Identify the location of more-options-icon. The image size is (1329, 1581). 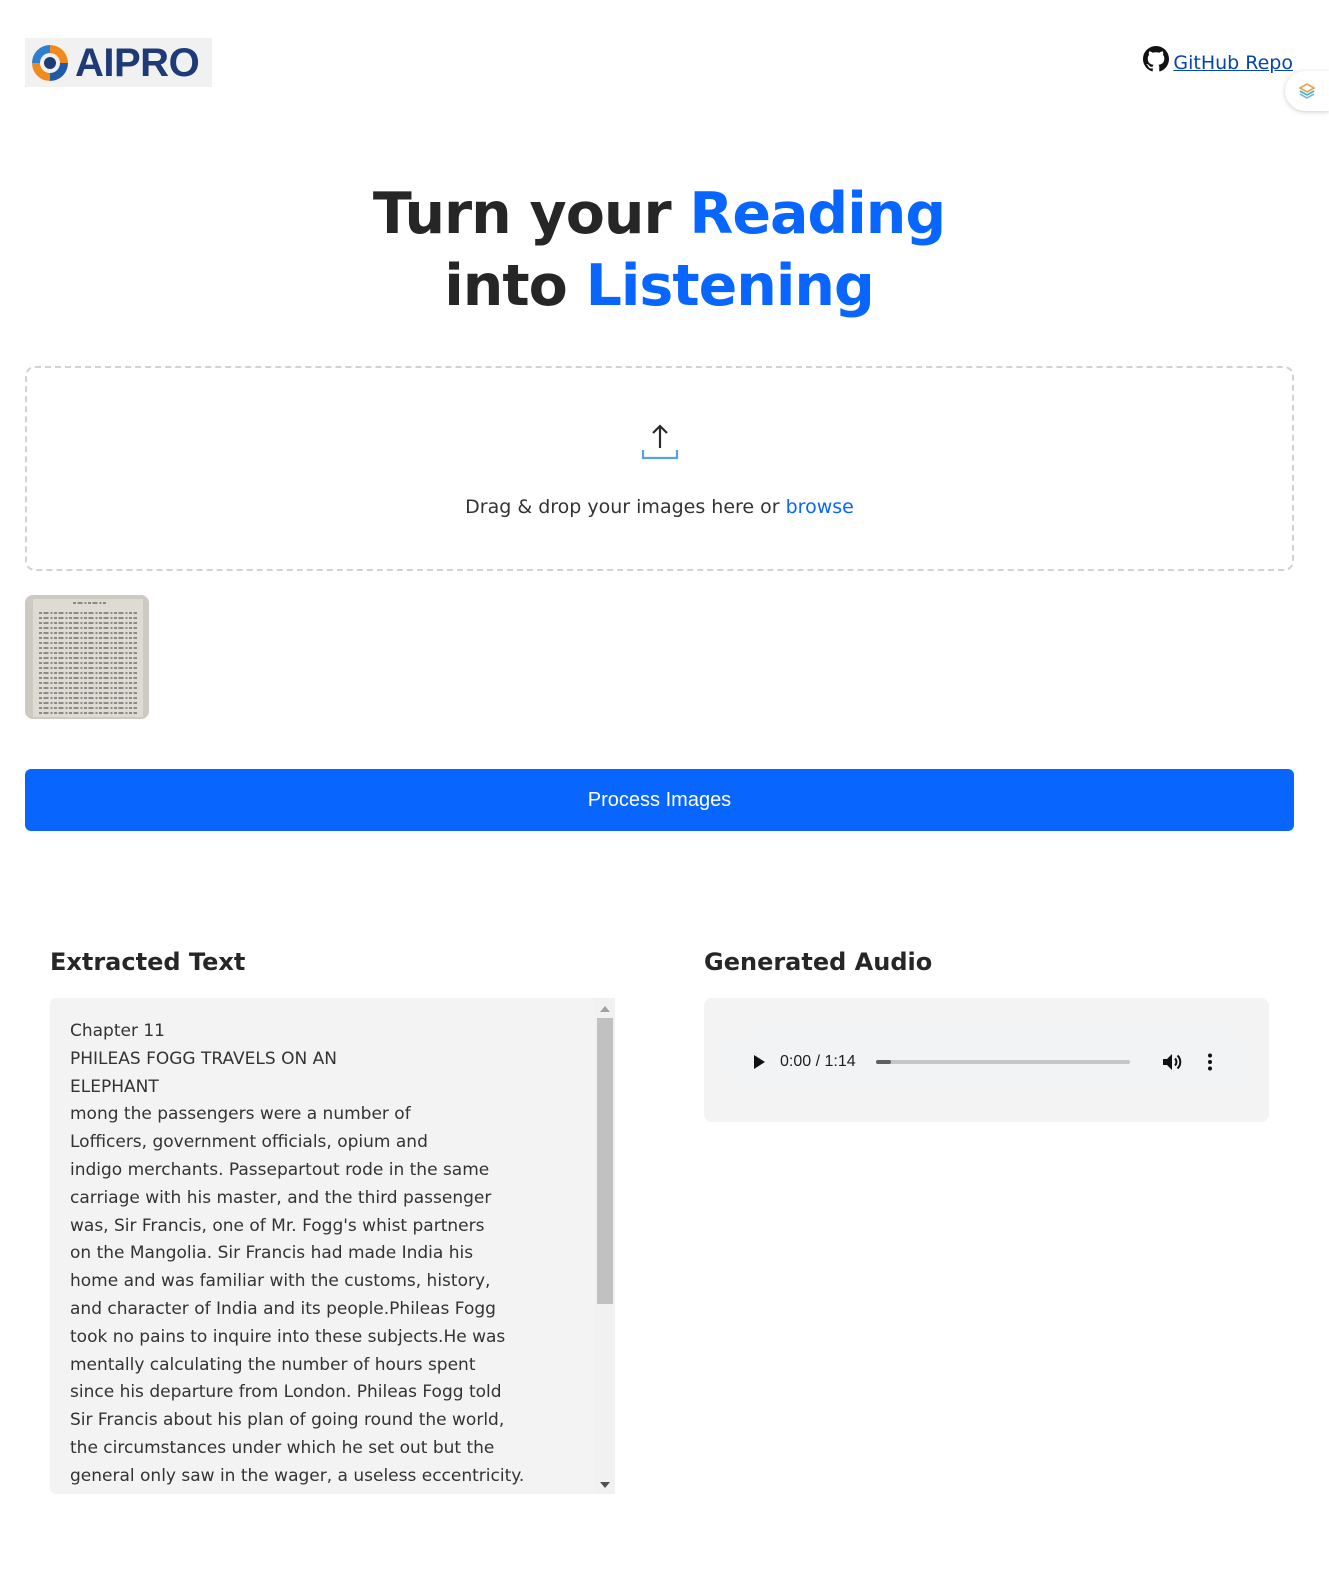
(1210, 1062).